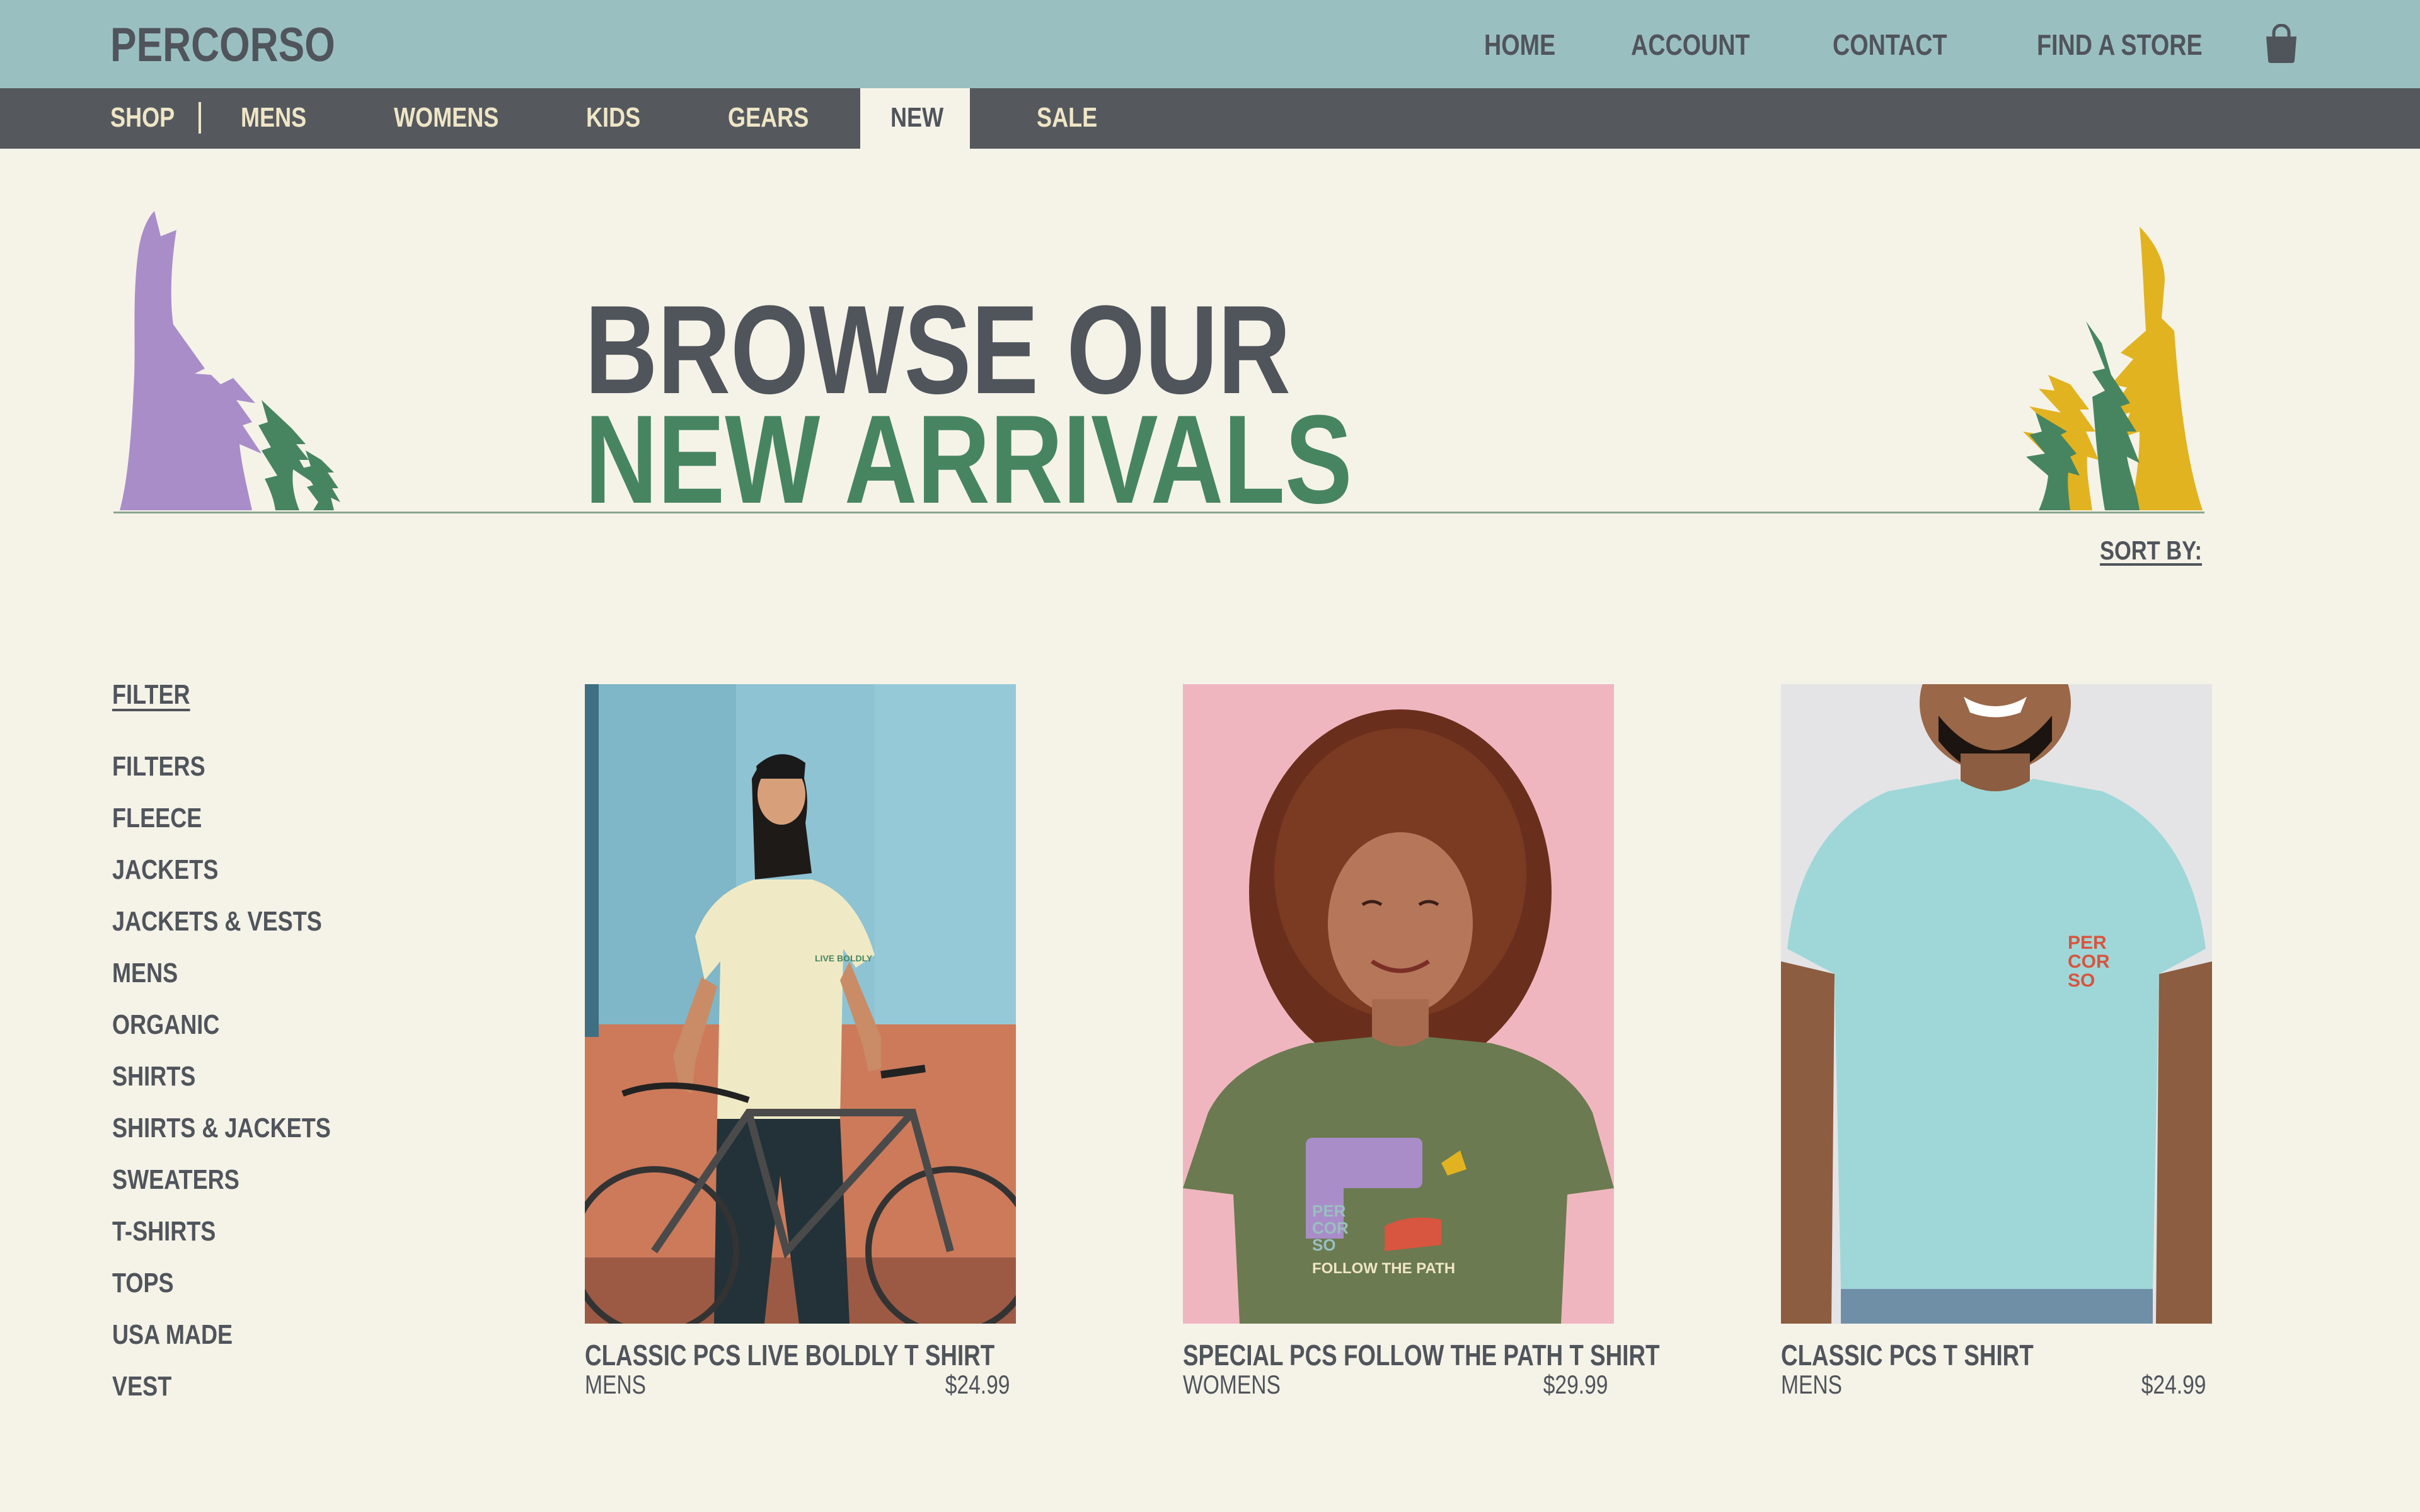 This screenshot has width=2420, height=1512. I want to click on shirt-print-text: LIVE BOLDLY, so click(844, 958).